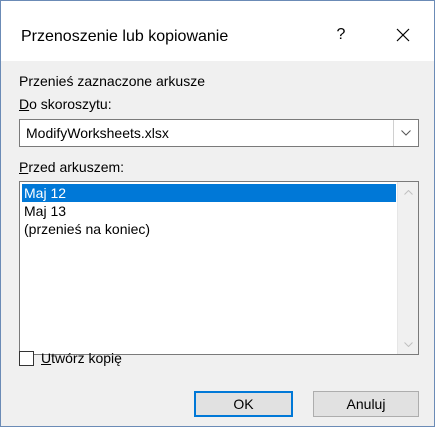 Image resolution: width=435 pixels, height=427 pixels. What do you see at coordinates (46, 358) in the screenshot?
I see `create-copy-accel: U` at bounding box center [46, 358].